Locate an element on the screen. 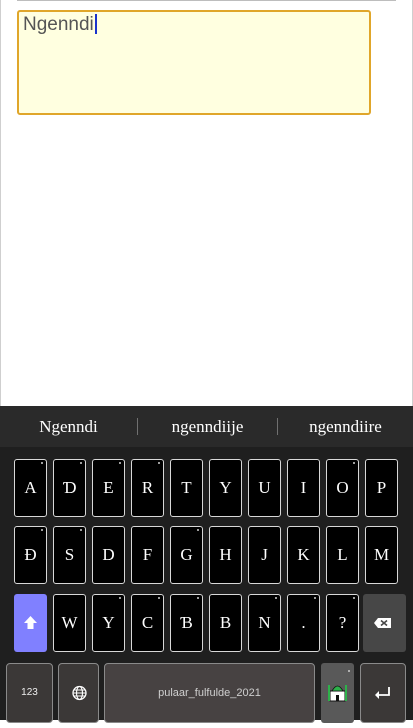 The image size is (413, 728). key-b: B is located at coordinates (225, 623).